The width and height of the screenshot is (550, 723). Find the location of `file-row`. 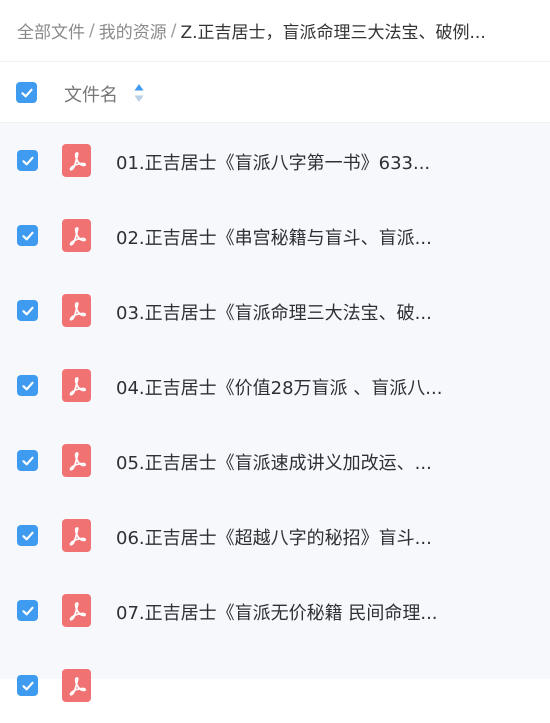

file-row is located at coordinates (275, 685).